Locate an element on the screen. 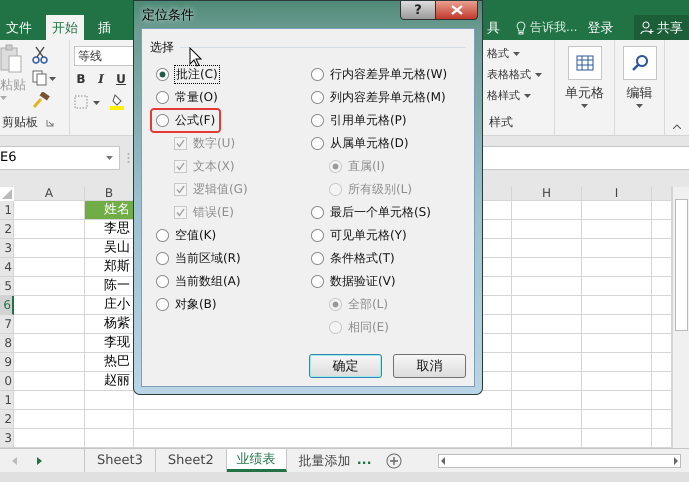  option-label: 空值(K) is located at coordinates (195, 235).